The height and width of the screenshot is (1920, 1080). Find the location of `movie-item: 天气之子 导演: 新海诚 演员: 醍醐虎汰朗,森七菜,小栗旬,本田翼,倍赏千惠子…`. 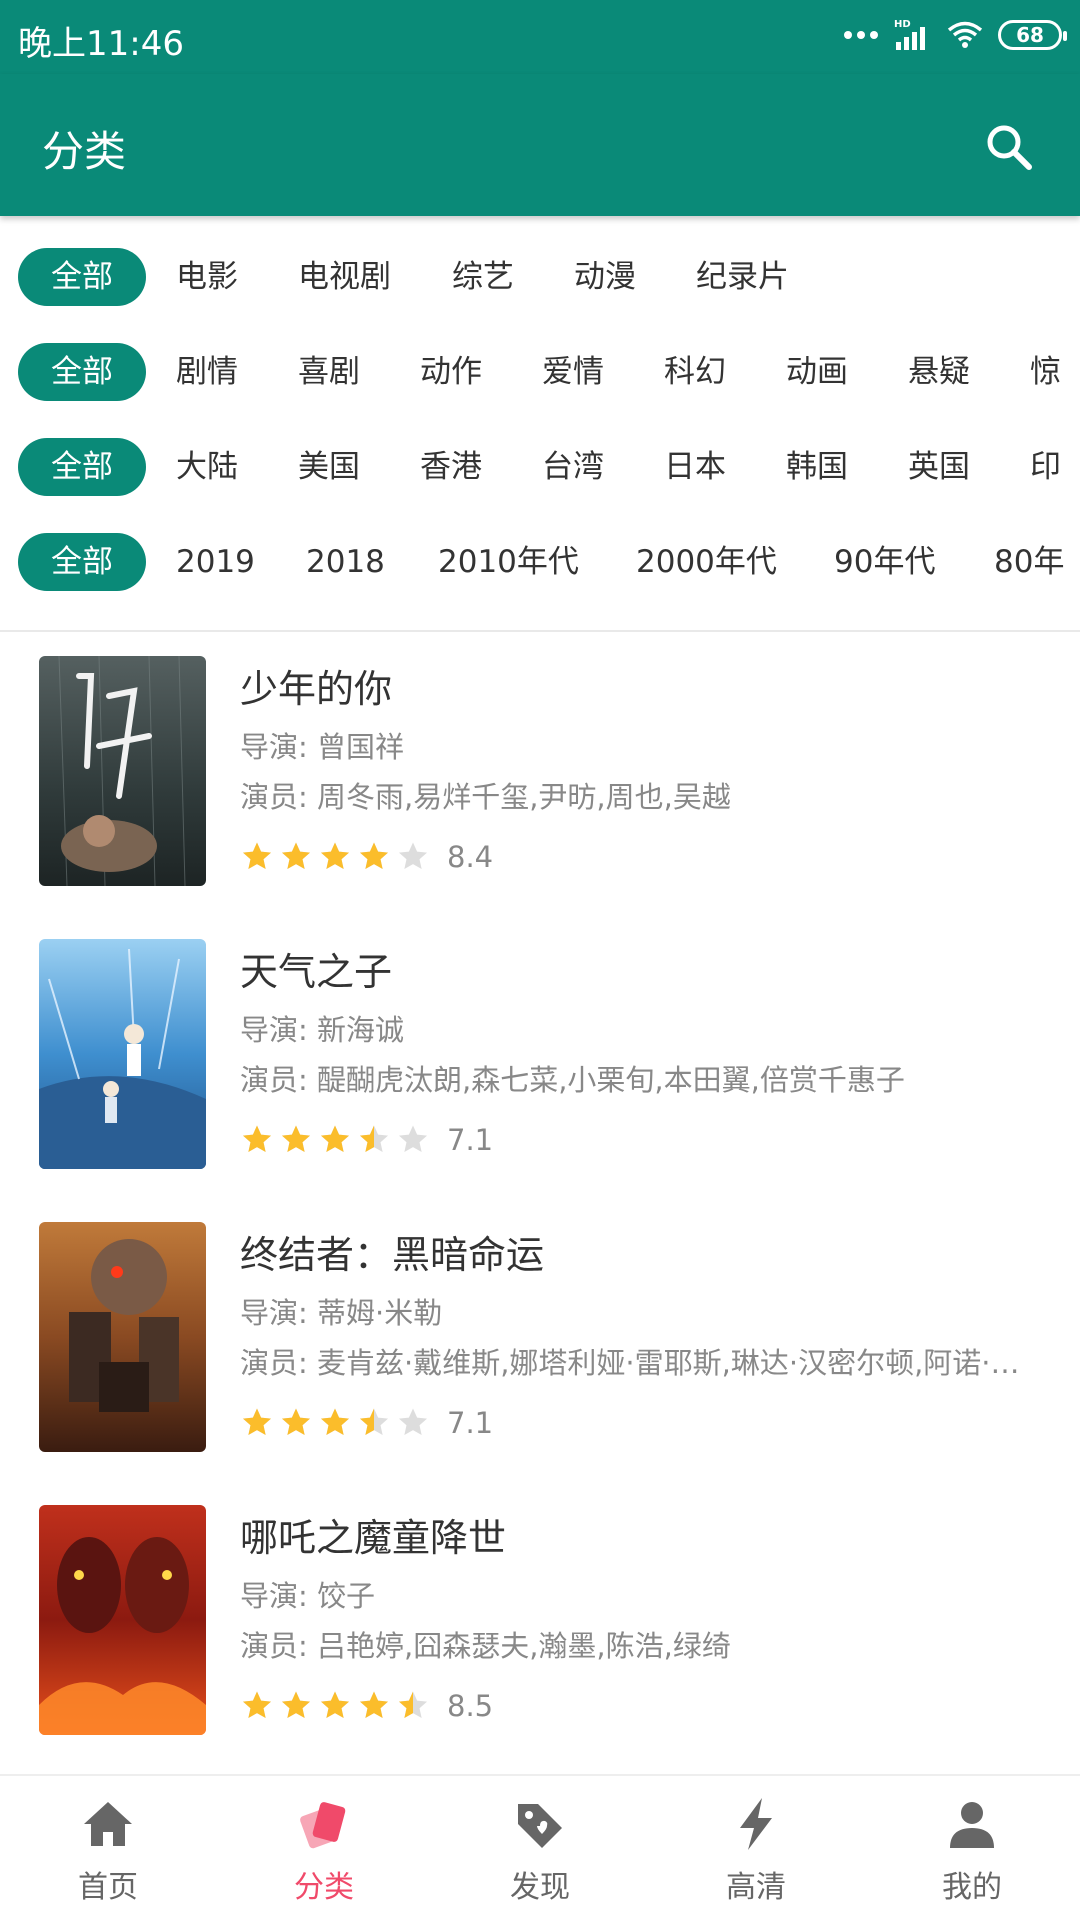

movie-item: 天气之子 导演: 新海诚 演员: 醍醐虎汰朗,森七菜,小栗旬,本田翼,倍赏千惠子… is located at coordinates (540, 1056).